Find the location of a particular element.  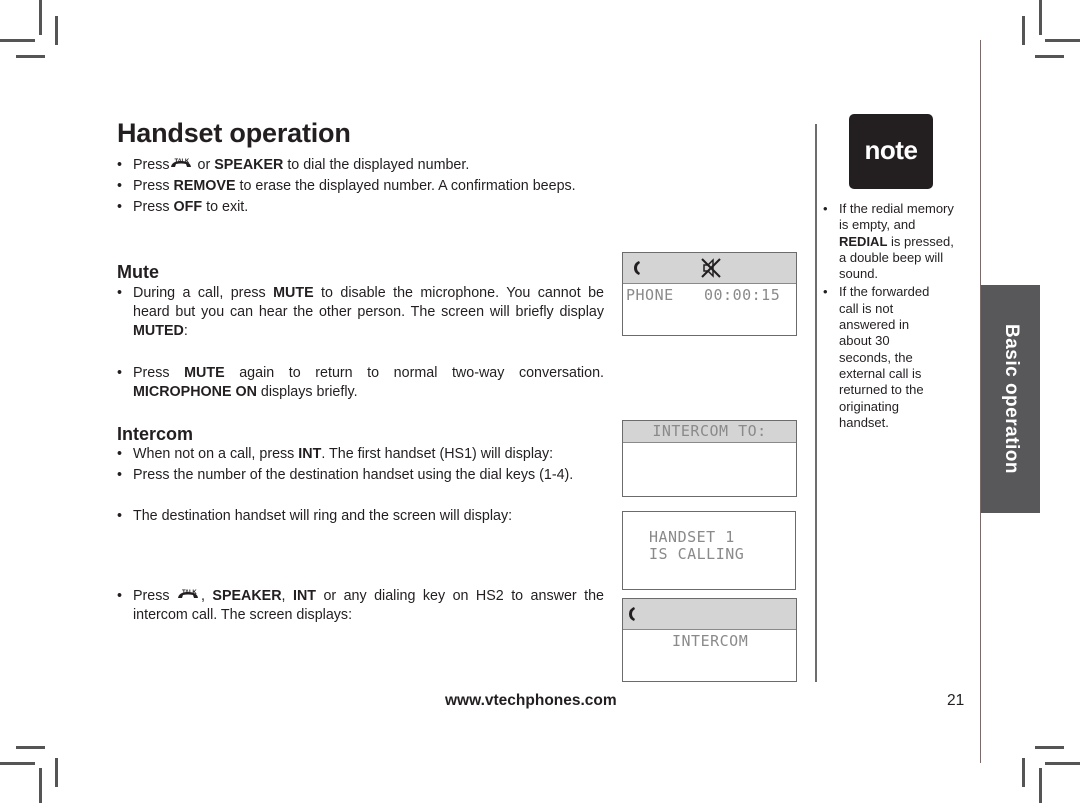

lcd-screen-calling: HANDSET 1 IS CALLING is located at coordinates (709, 550).